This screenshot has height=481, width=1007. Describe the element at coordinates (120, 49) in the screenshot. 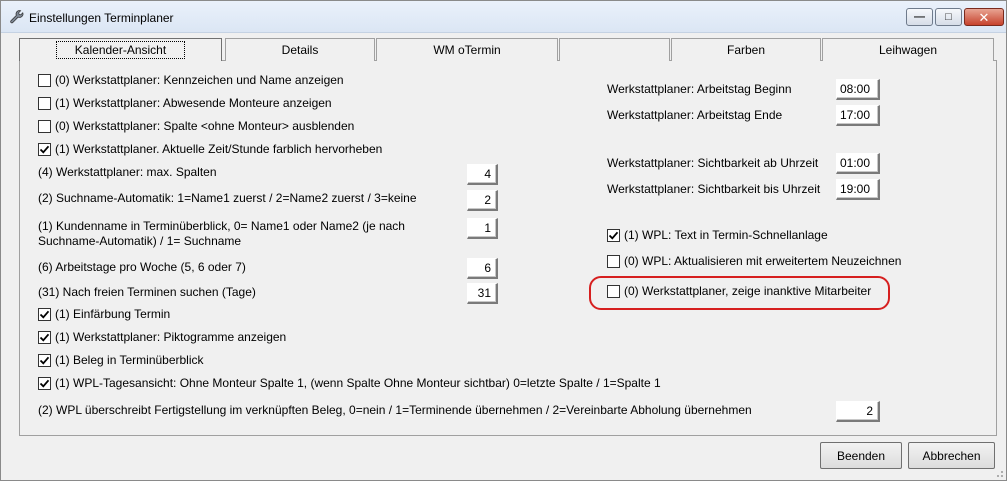

I see `tab-kalender-ansicht: Kalender-Ansicht` at that location.